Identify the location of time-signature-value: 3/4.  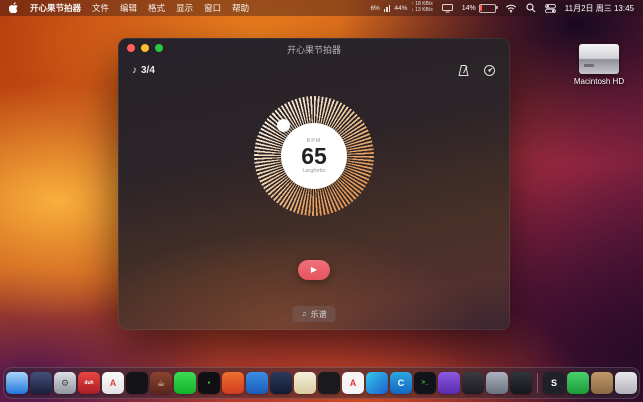
(148, 70).